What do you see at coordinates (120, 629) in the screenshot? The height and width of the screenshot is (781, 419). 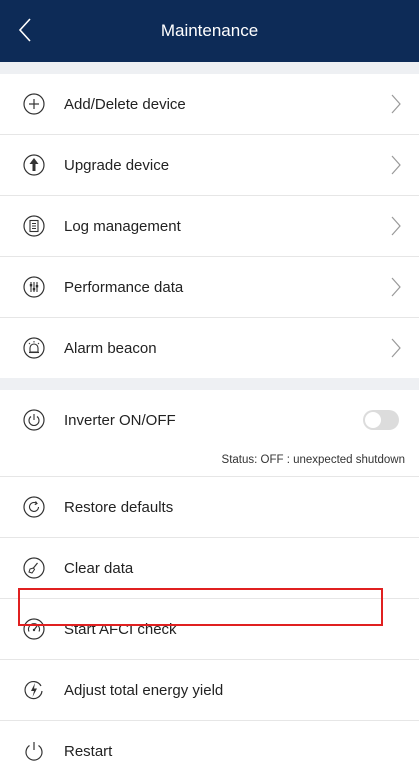 I see `menu-item-label: Start AFCI check` at bounding box center [120, 629].